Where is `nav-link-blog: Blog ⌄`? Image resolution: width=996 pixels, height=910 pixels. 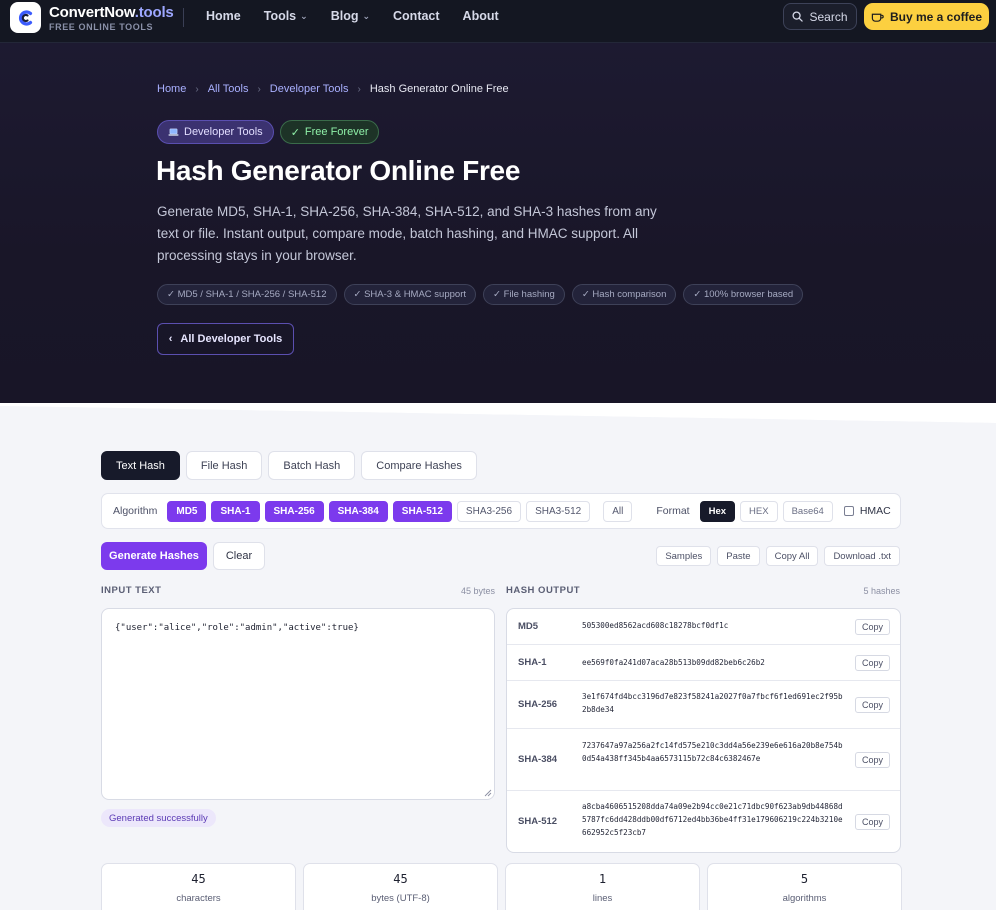 nav-link-blog: Blog ⌄ is located at coordinates (350, 16).